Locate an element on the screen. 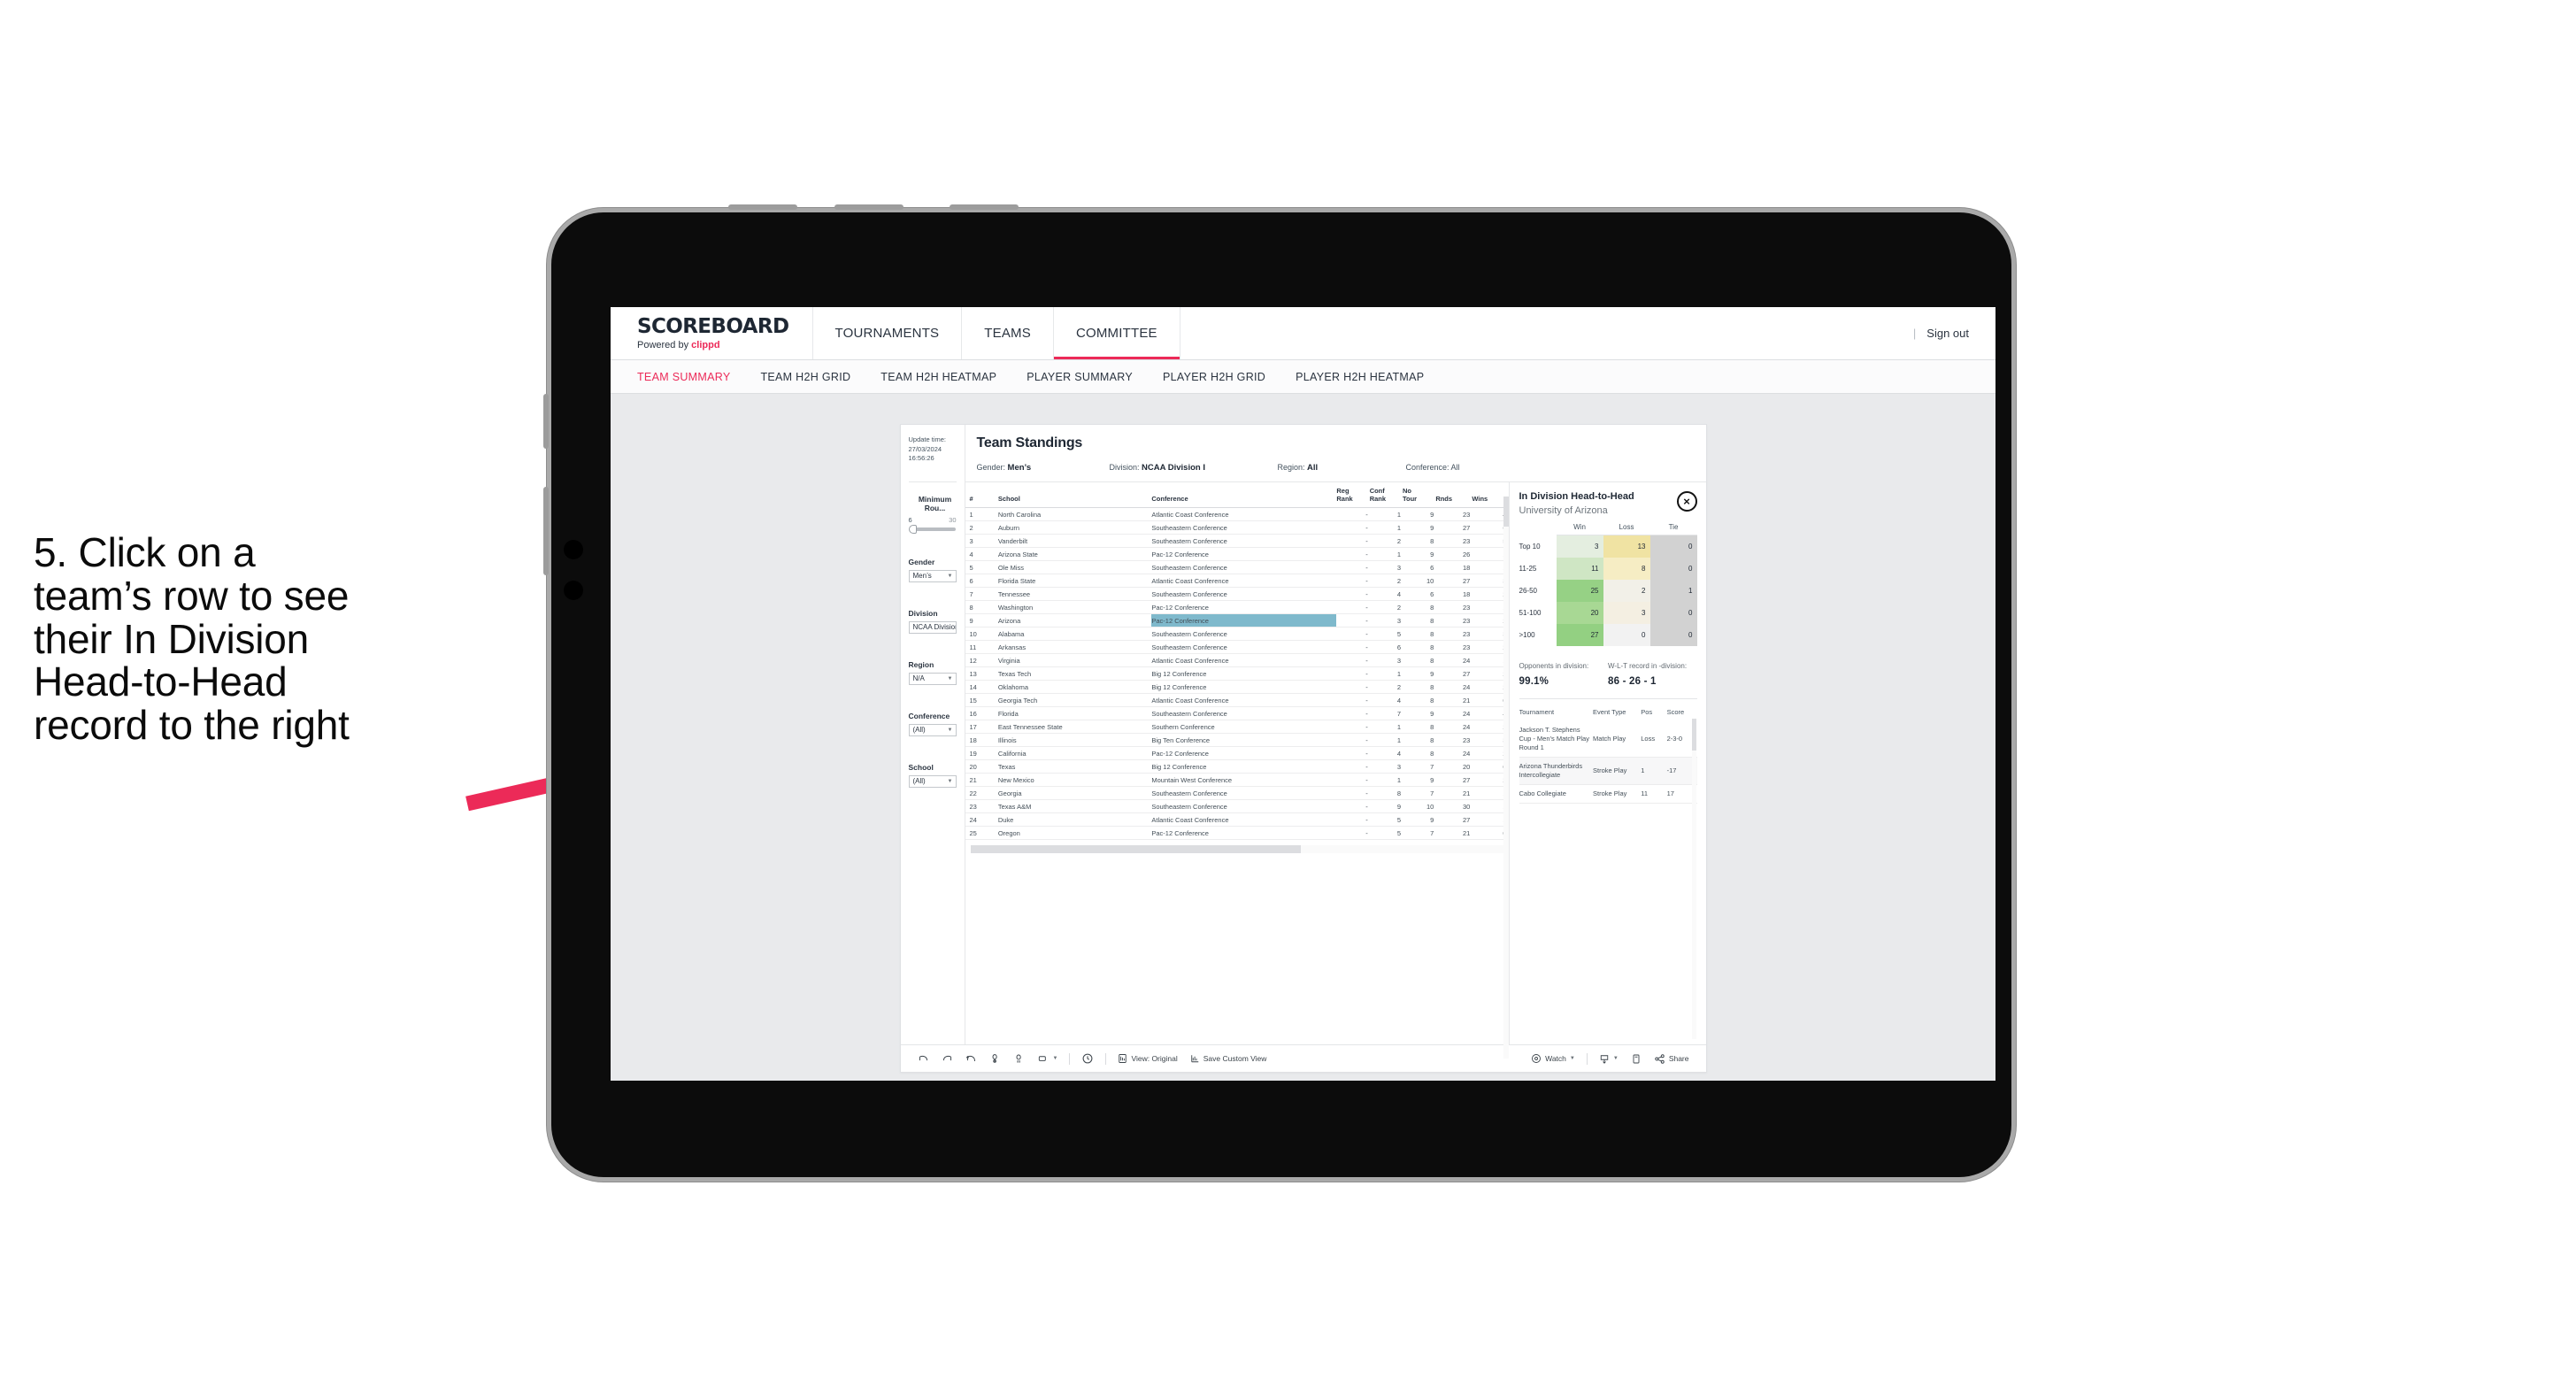 This screenshot has height=1386, width=2576. col-rank: # is located at coordinates (981, 495).